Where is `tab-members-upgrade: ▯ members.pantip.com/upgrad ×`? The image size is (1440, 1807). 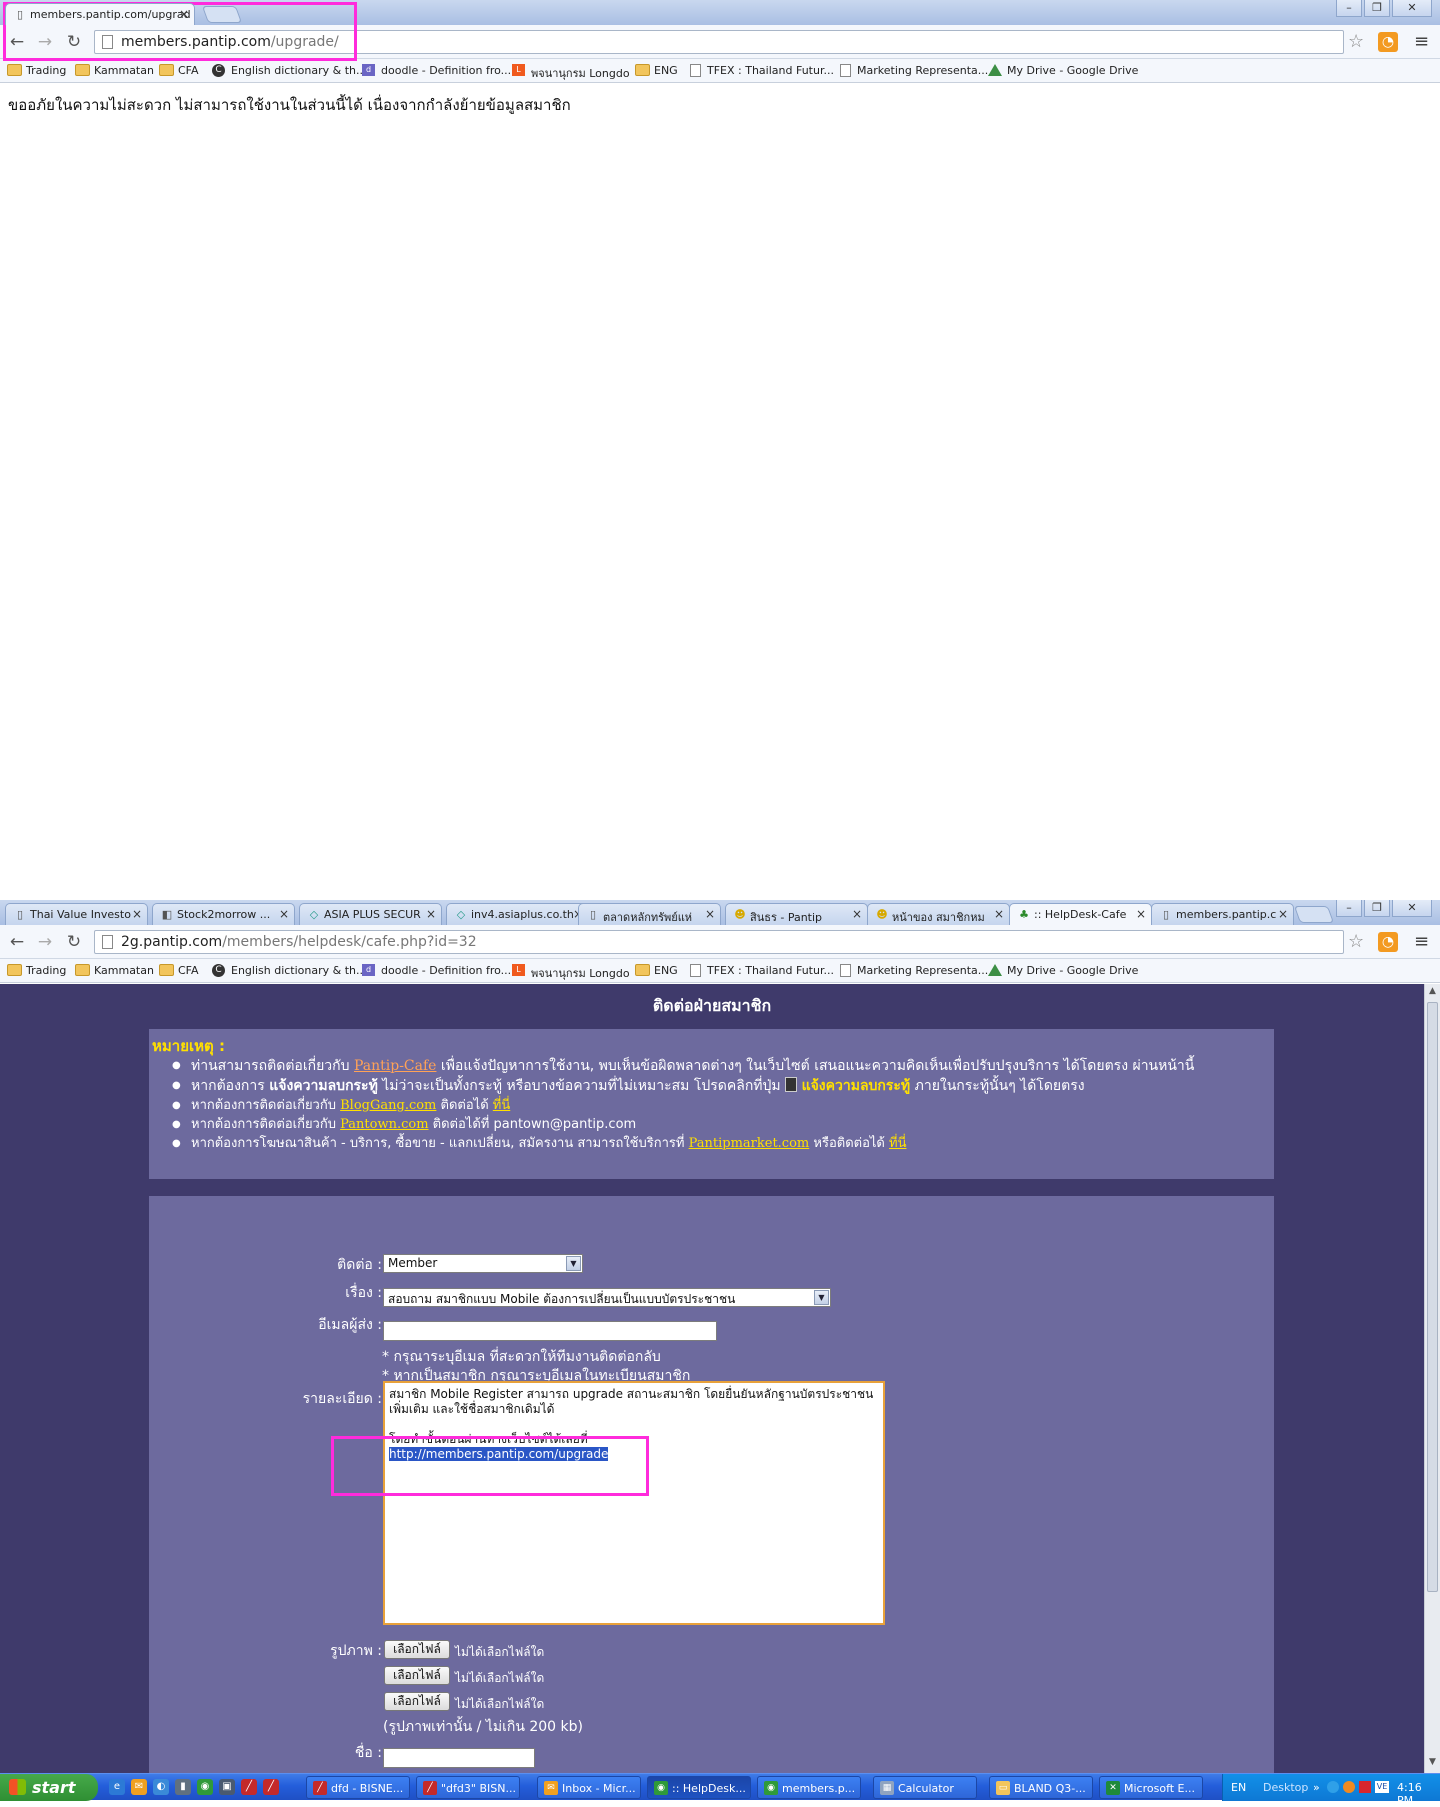
tab-members-upgrade: ▯ members.pantip.com/upgrad × is located at coordinates (100, 14).